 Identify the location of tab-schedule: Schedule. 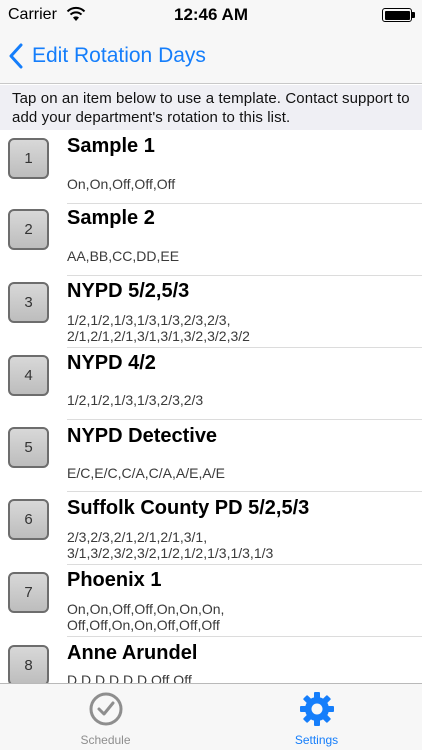
(105, 717).